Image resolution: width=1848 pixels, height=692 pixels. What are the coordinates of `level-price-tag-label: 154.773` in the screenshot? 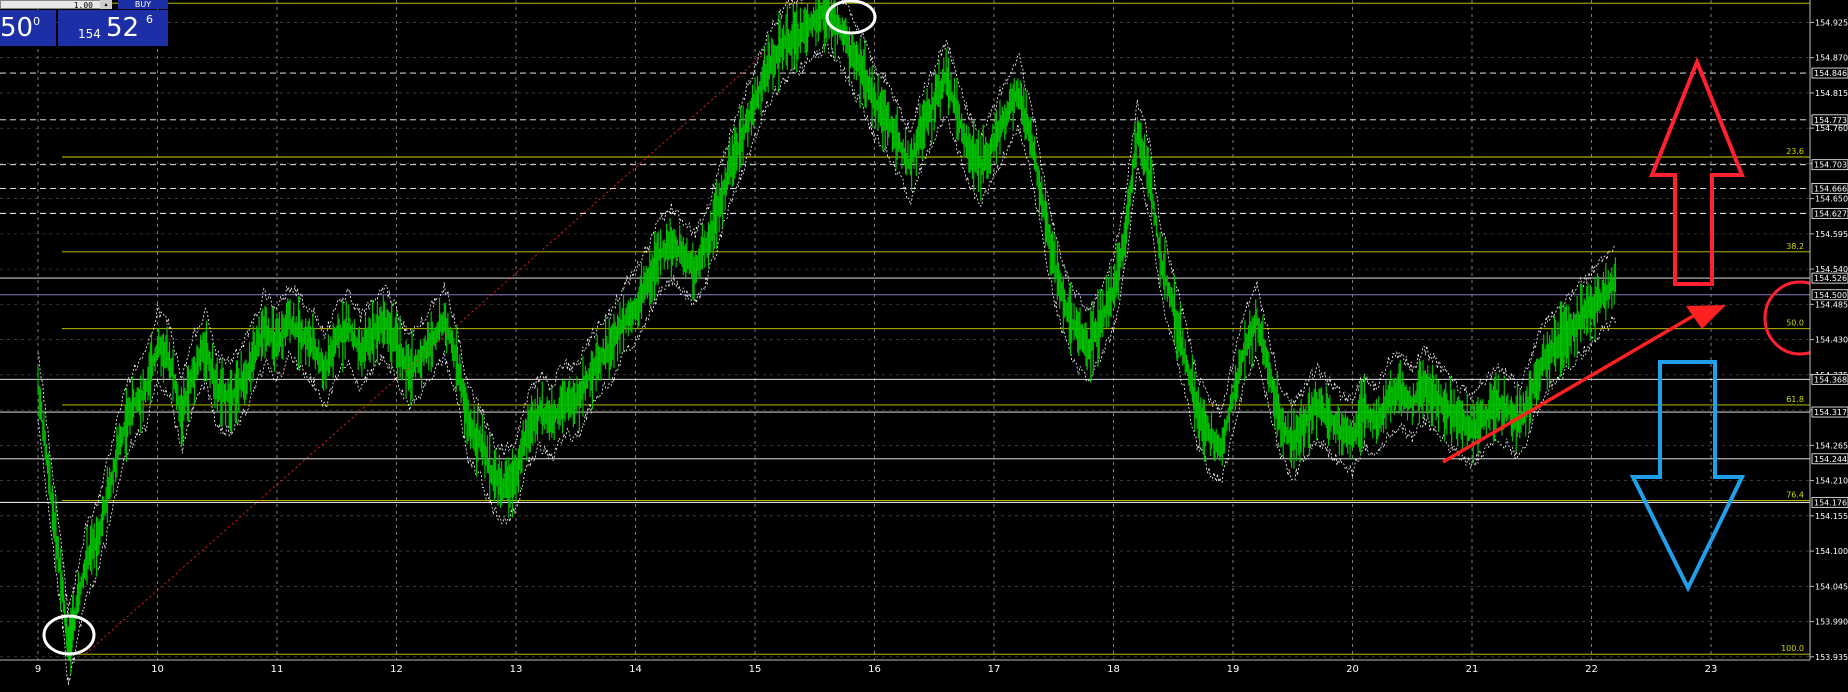 It's located at (1830, 120).